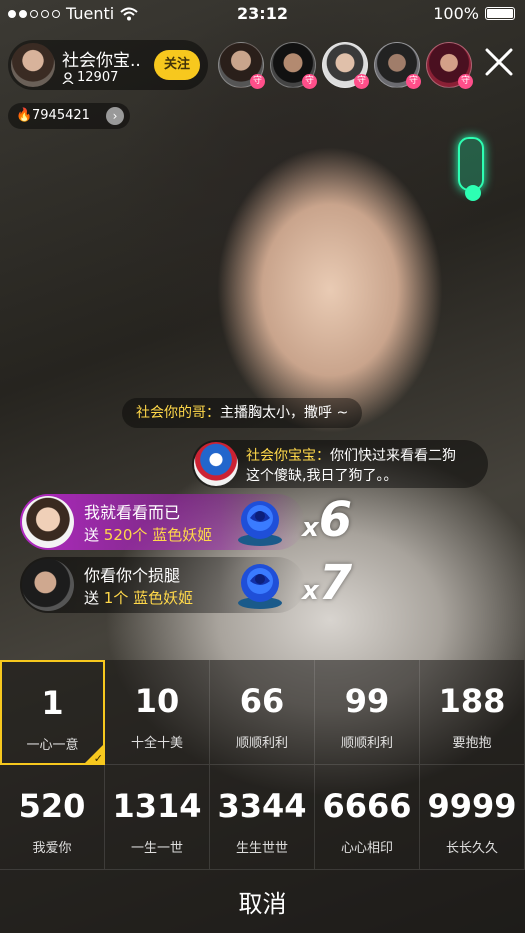 This screenshot has height=933, width=525. What do you see at coordinates (52, 806) in the screenshot?
I see `amount-number: 520` at bounding box center [52, 806].